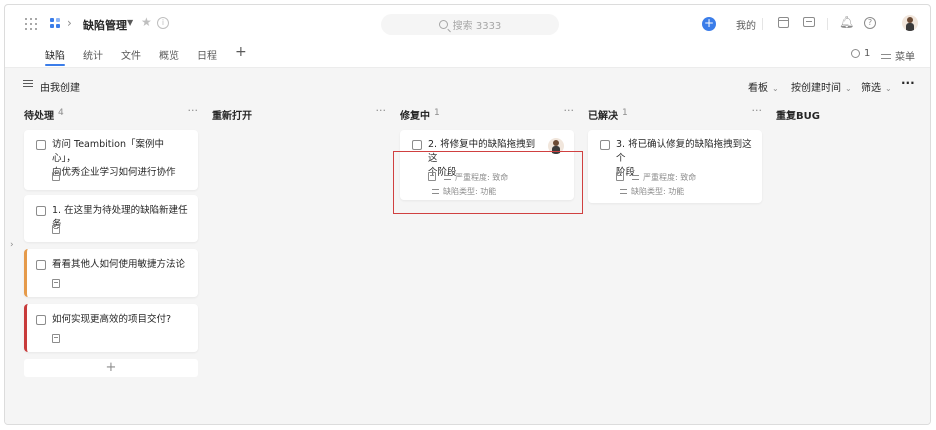 Image resolution: width=936 pixels, height=430 pixels. I want to click on task-card: 1. 在这里为待处理的缺陷新建任务, so click(111, 218).